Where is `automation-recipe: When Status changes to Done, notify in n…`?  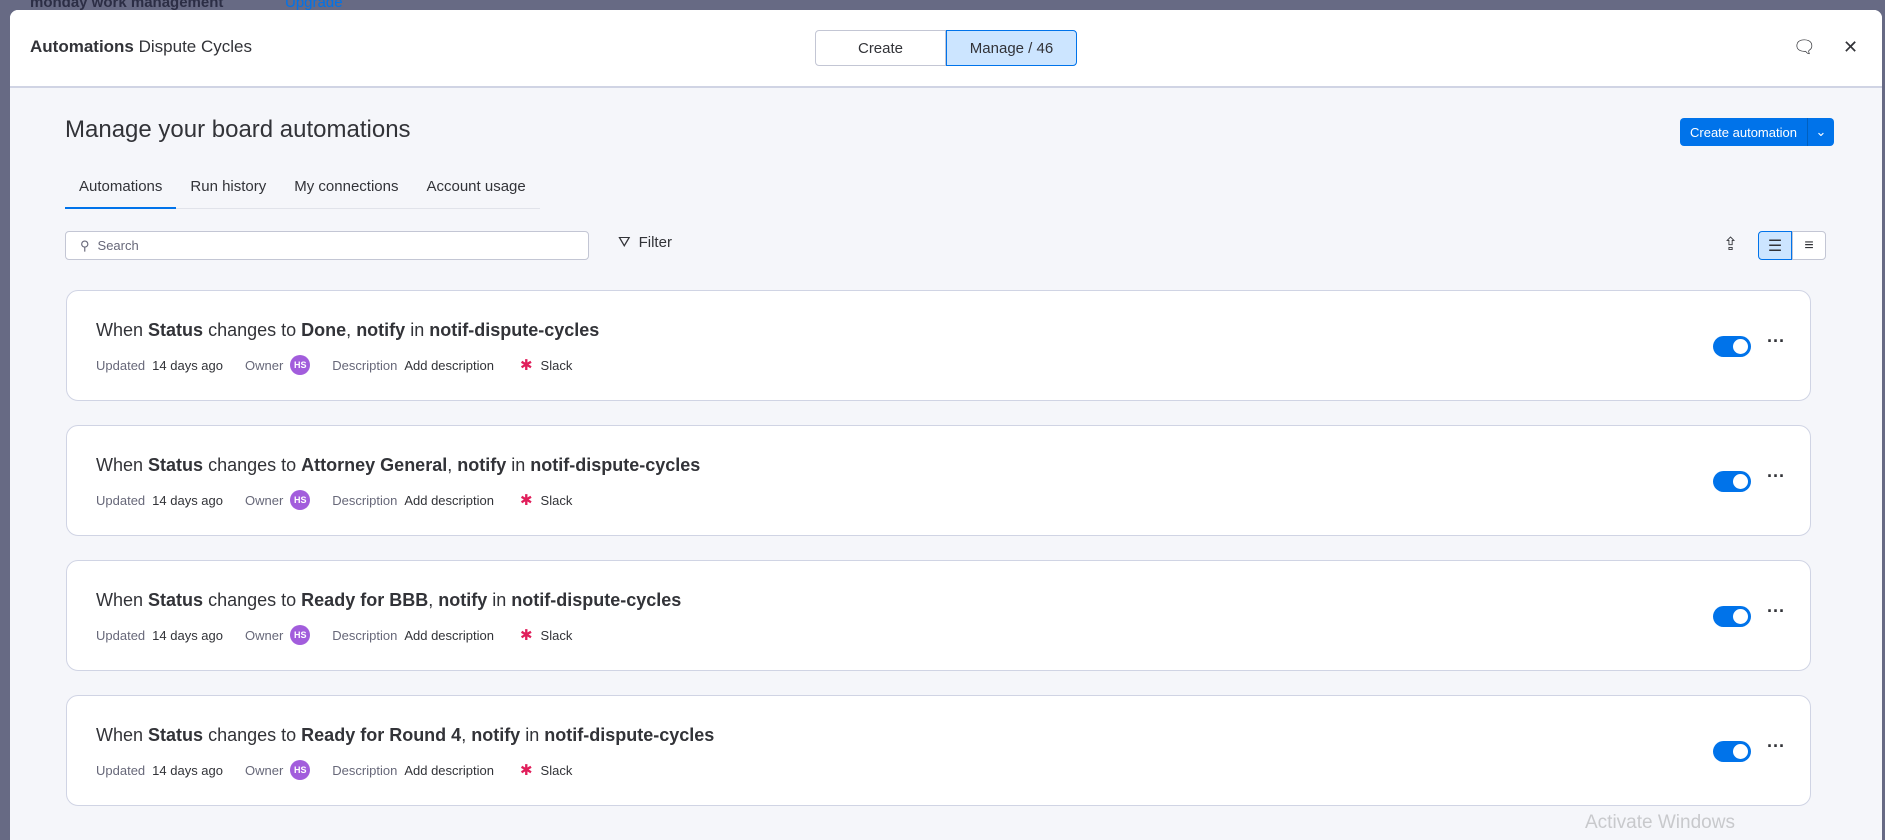 automation-recipe: When Status changes to Done, notify in n… is located at coordinates (347, 330).